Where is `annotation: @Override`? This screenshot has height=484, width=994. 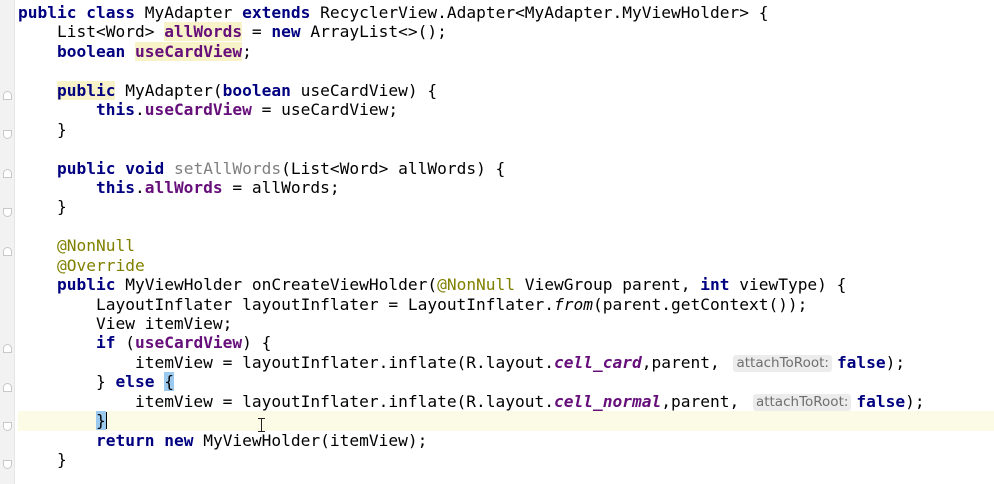 annotation: @Override is located at coordinates (100, 265).